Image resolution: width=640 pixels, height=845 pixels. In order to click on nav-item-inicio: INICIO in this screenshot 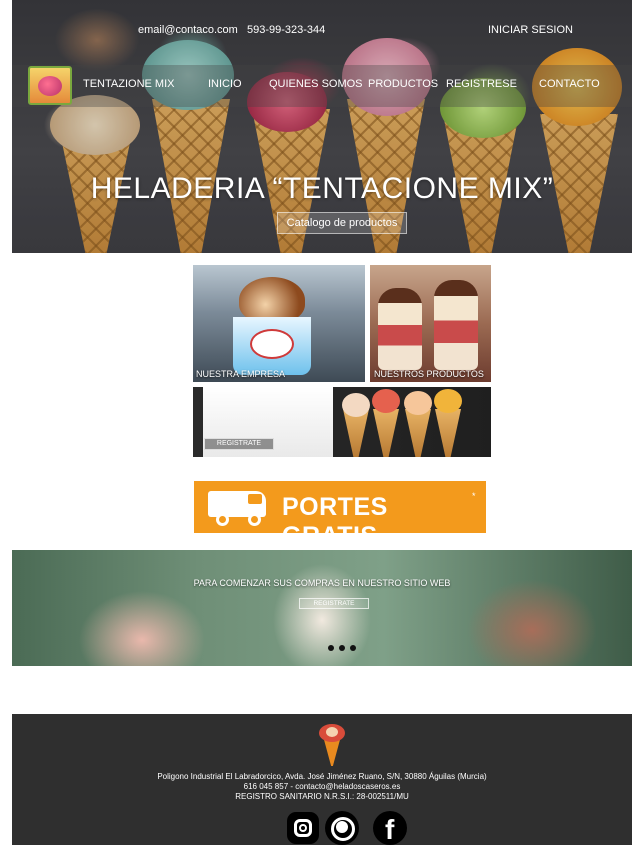, I will do `click(225, 84)`.